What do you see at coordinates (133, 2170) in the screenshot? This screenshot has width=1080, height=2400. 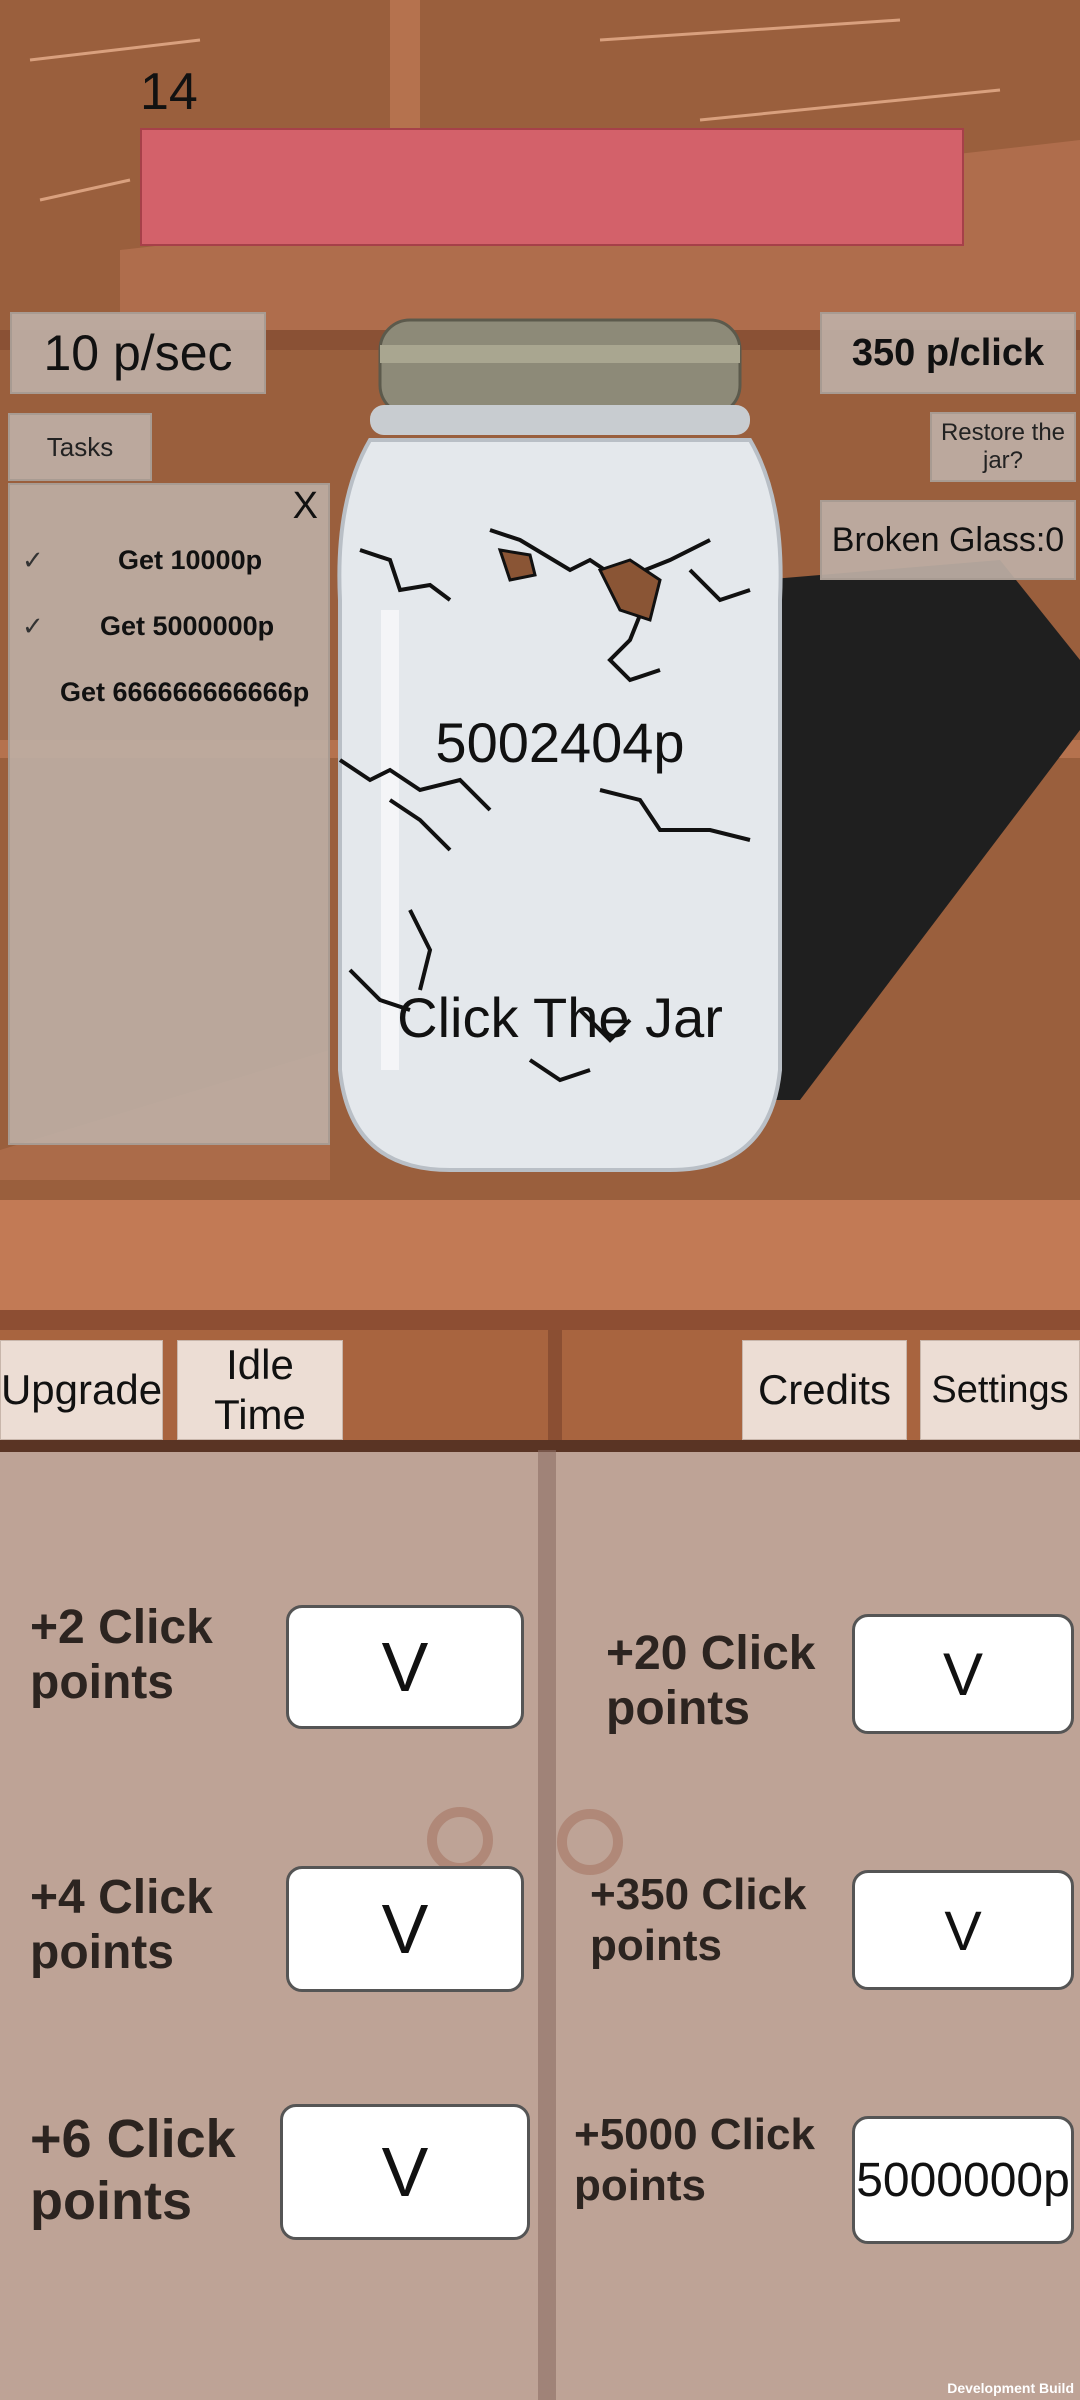 I see `upgrade-label: +6 Click points` at bounding box center [133, 2170].